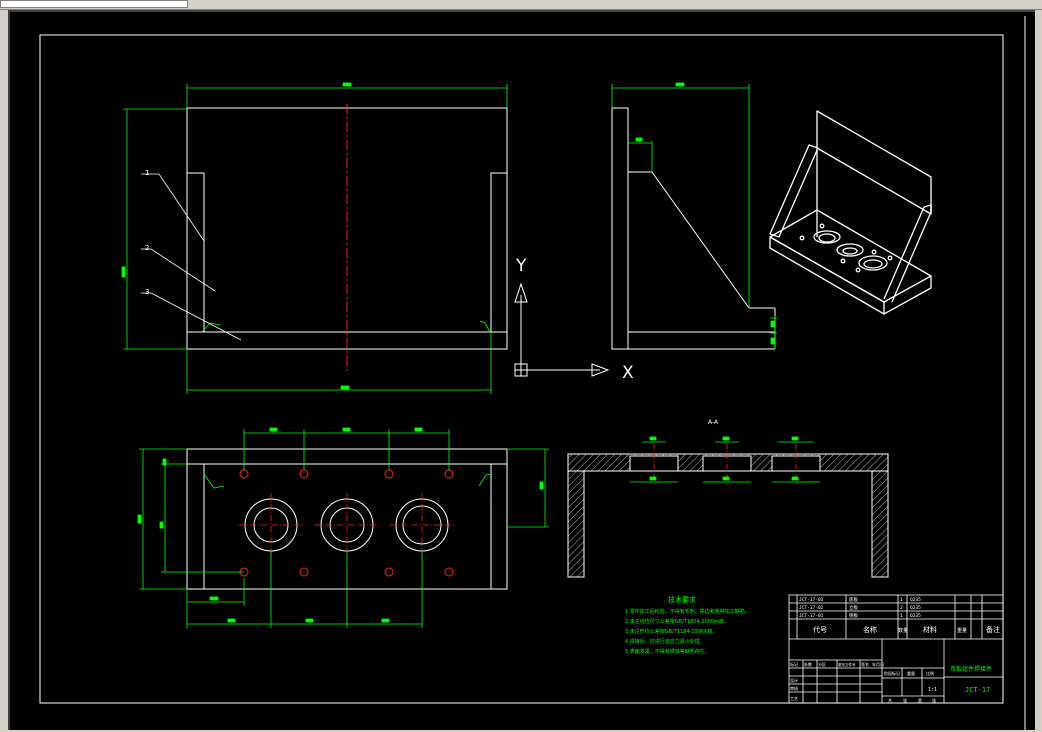 The image size is (1042, 732). I want to click on header-weight: 重量, so click(962, 630).